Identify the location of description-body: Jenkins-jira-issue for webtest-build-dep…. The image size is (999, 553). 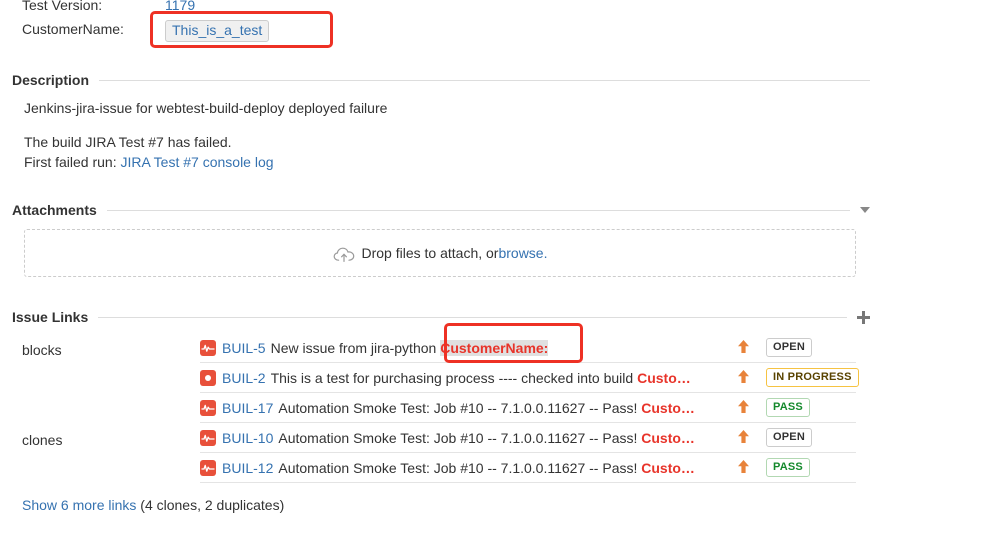
(439, 130).